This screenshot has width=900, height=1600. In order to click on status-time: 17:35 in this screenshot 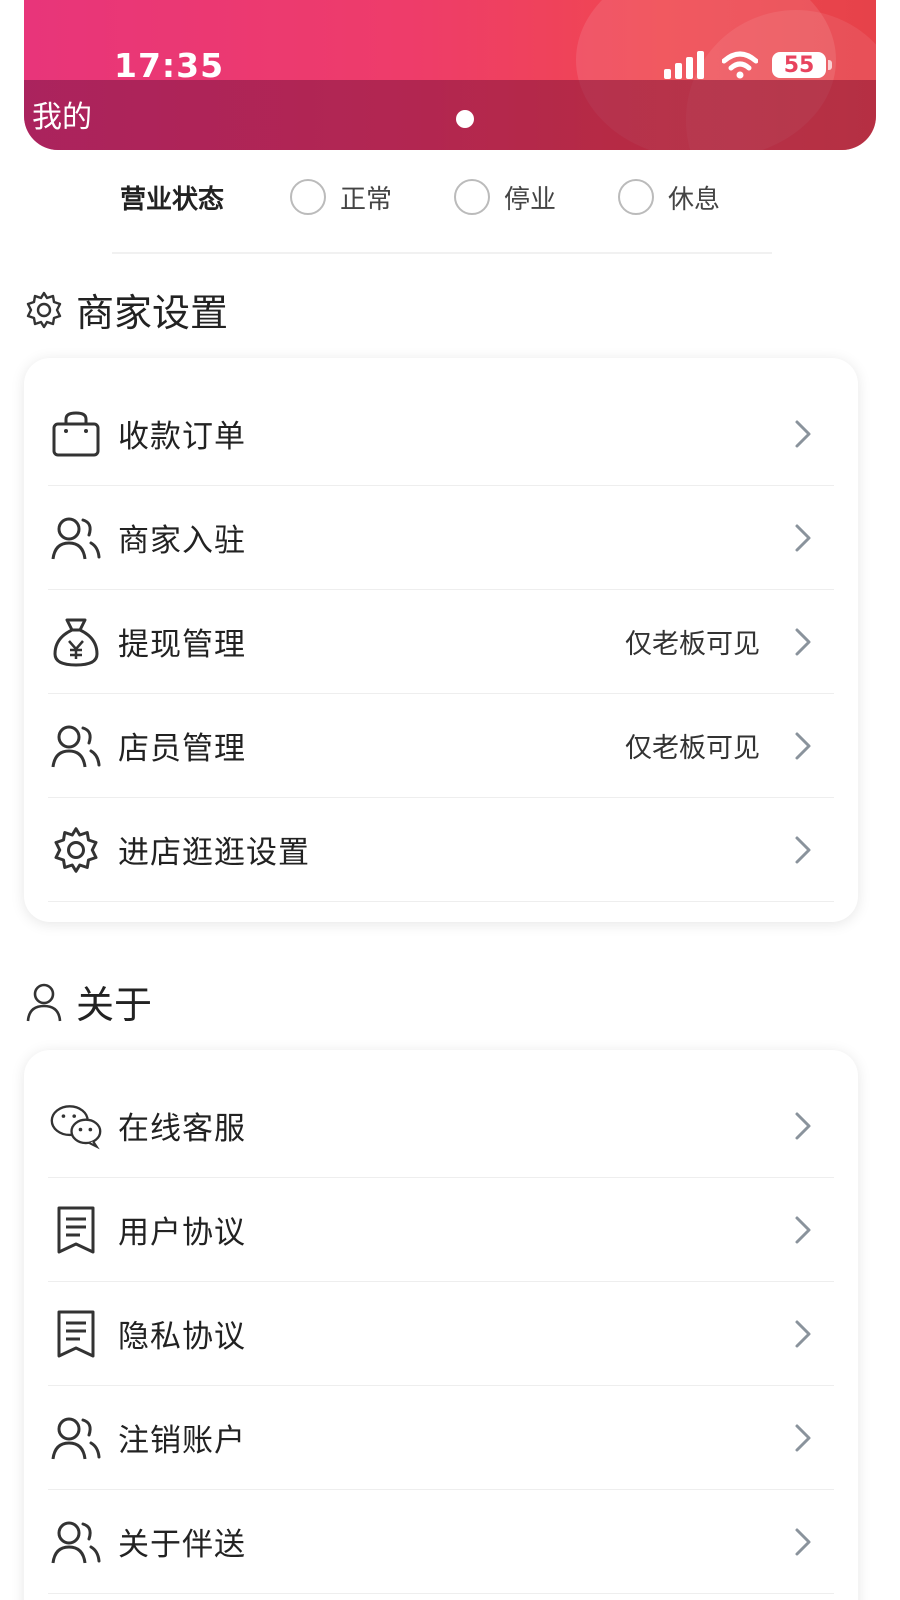, I will do `click(169, 65)`.